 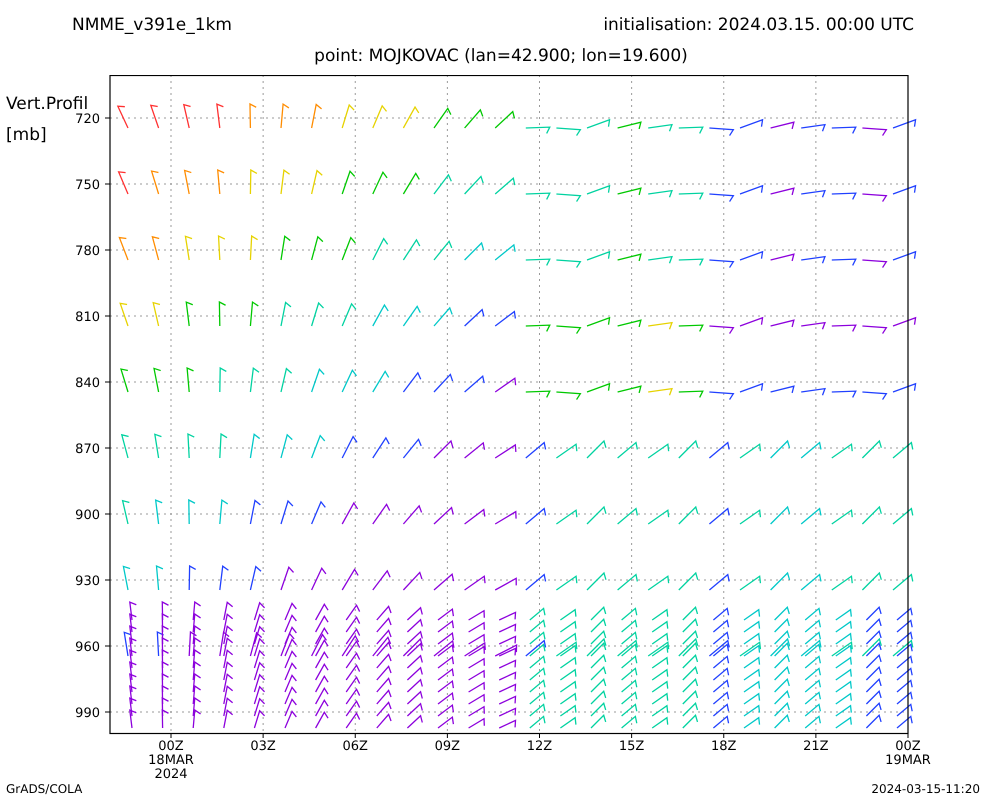 What do you see at coordinates (355, 746) in the screenshot?
I see `x-tick-label: 06Z` at bounding box center [355, 746].